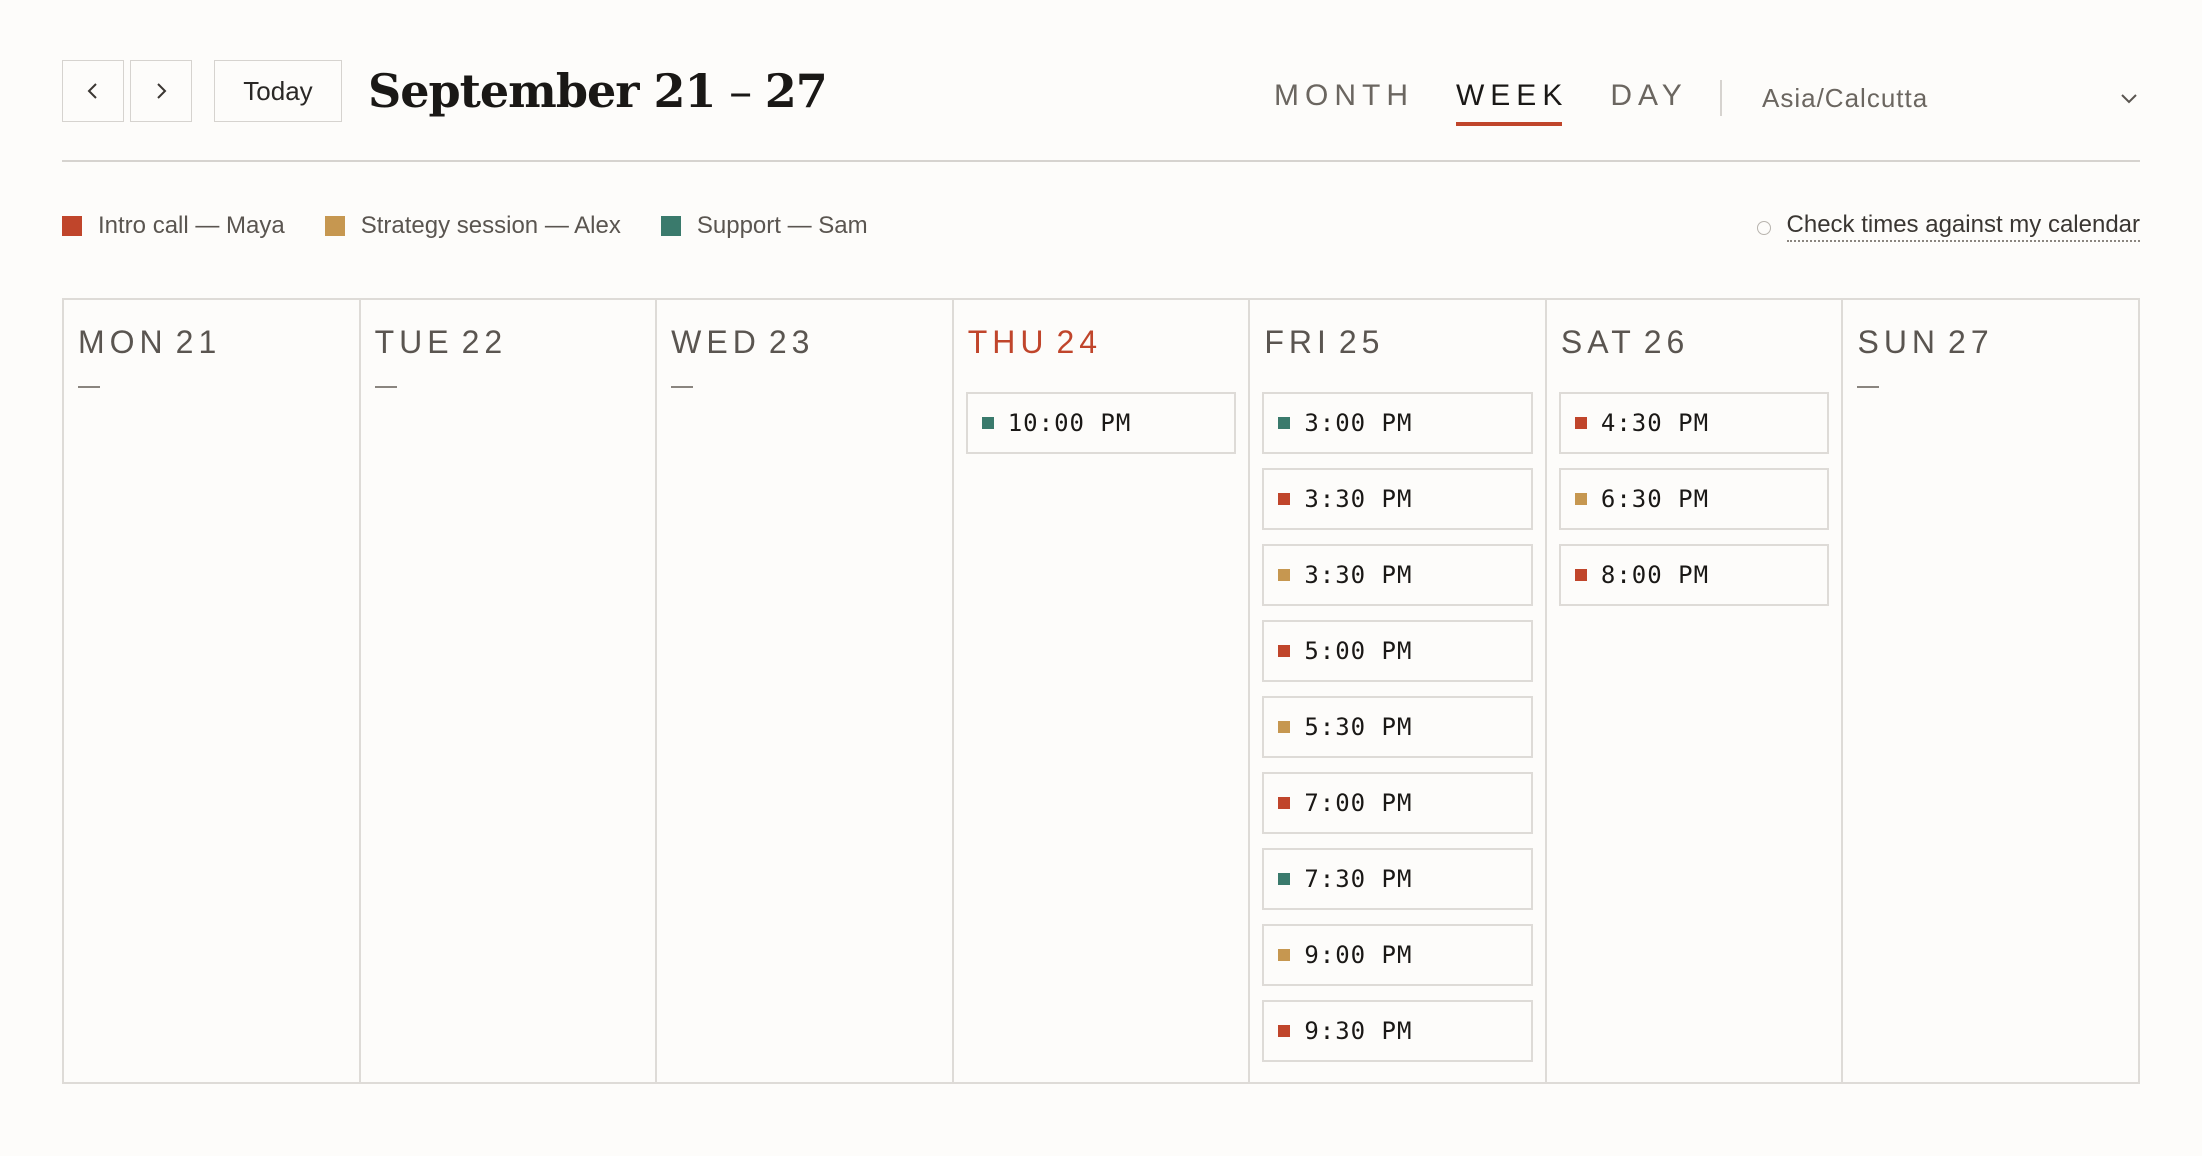  What do you see at coordinates (764, 226) in the screenshot?
I see `legend-item: Support — Sam` at bounding box center [764, 226].